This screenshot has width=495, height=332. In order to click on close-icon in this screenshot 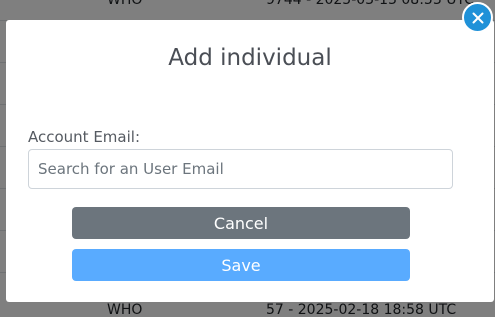, I will do `click(478, 18)`.